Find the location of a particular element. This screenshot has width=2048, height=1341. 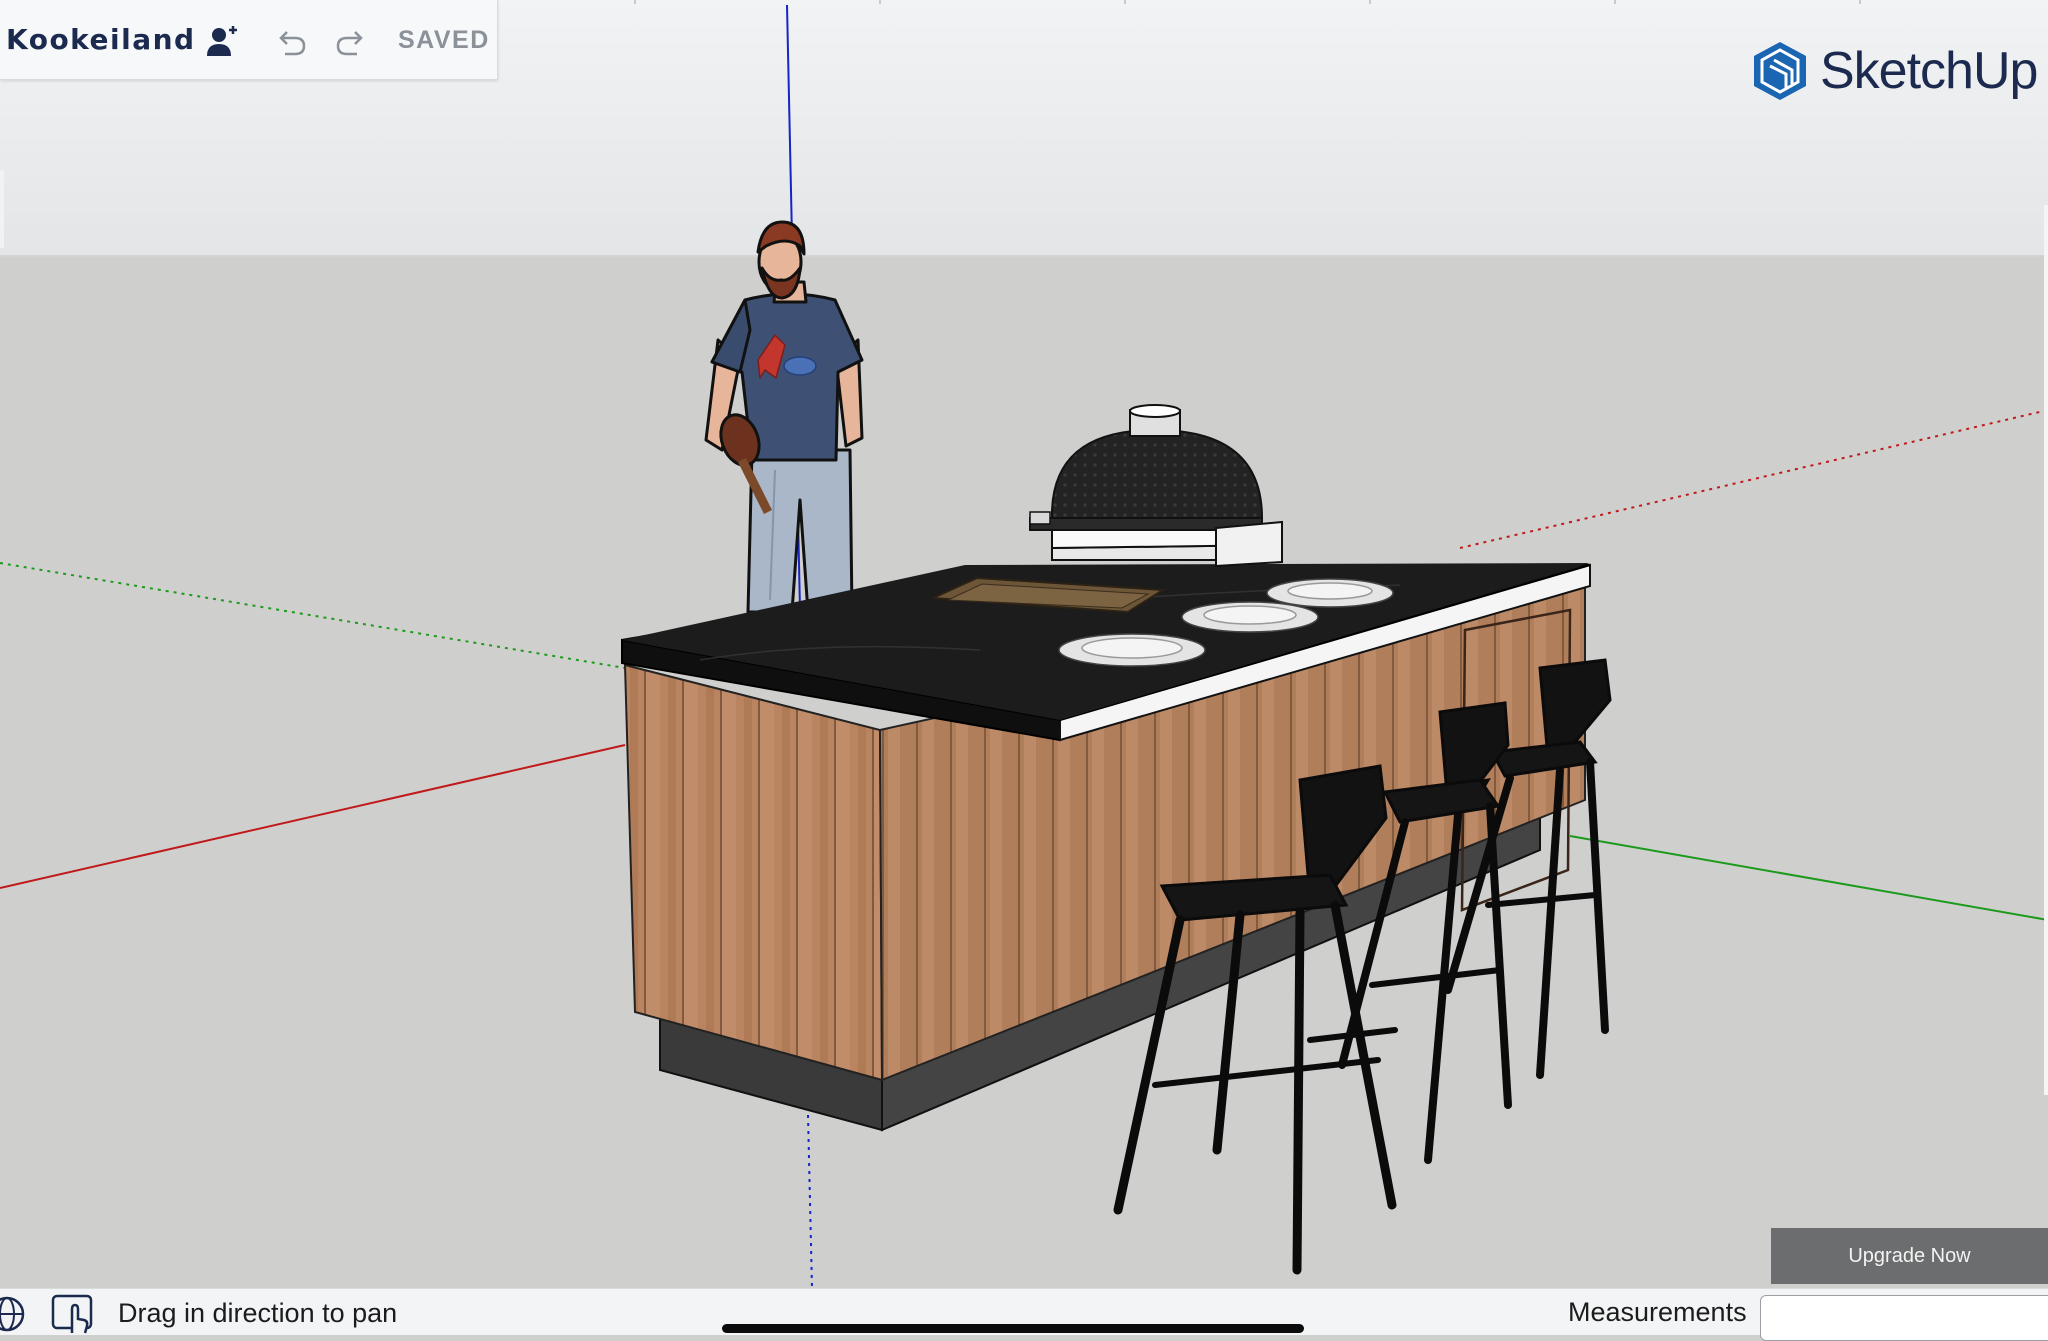

island-front-panel is located at coordinates (753, 872).